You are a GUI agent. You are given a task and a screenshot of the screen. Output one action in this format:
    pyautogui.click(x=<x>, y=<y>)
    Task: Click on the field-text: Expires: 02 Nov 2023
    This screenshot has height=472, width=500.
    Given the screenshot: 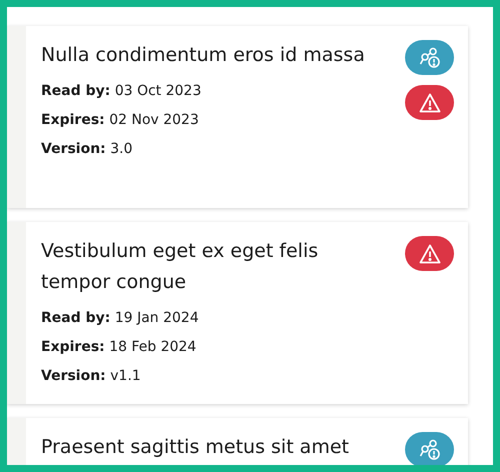 What is the action you would take?
    pyautogui.click(x=120, y=120)
    